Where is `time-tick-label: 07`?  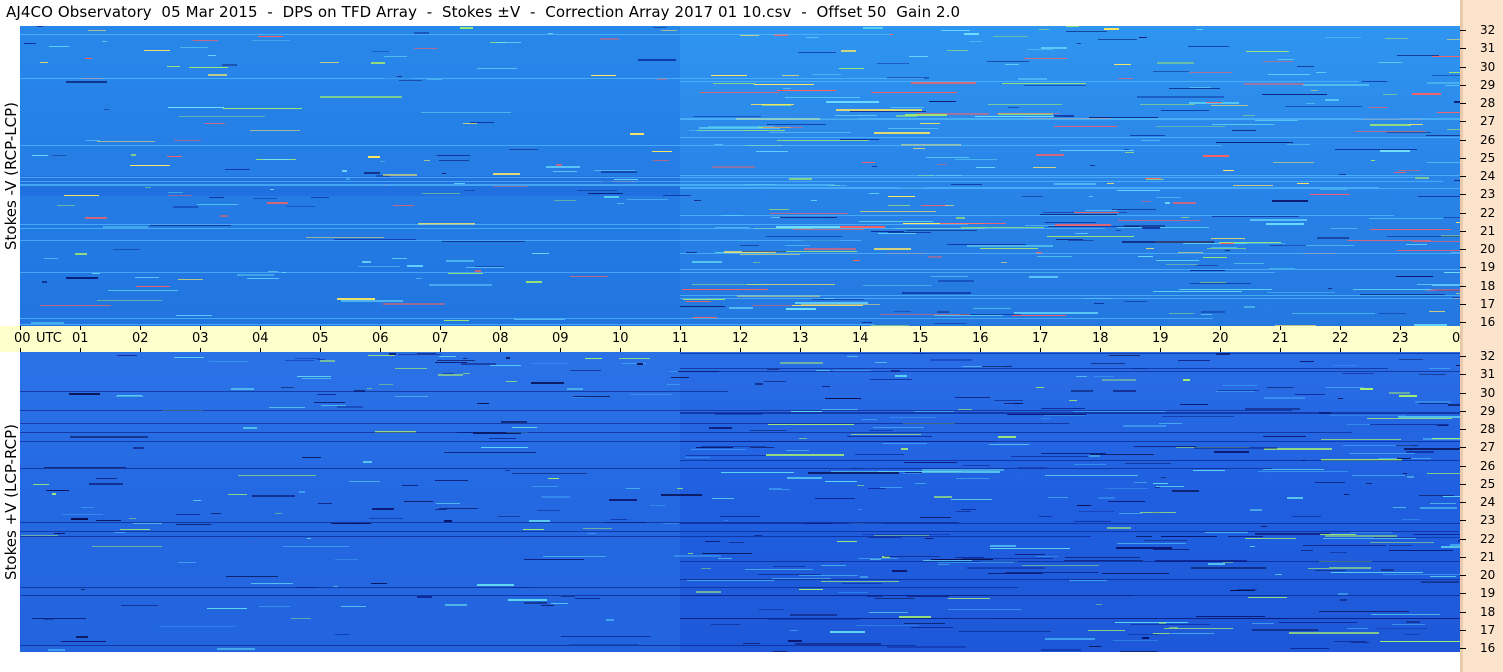 time-tick-label: 07 is located at coordinates (440, 338).